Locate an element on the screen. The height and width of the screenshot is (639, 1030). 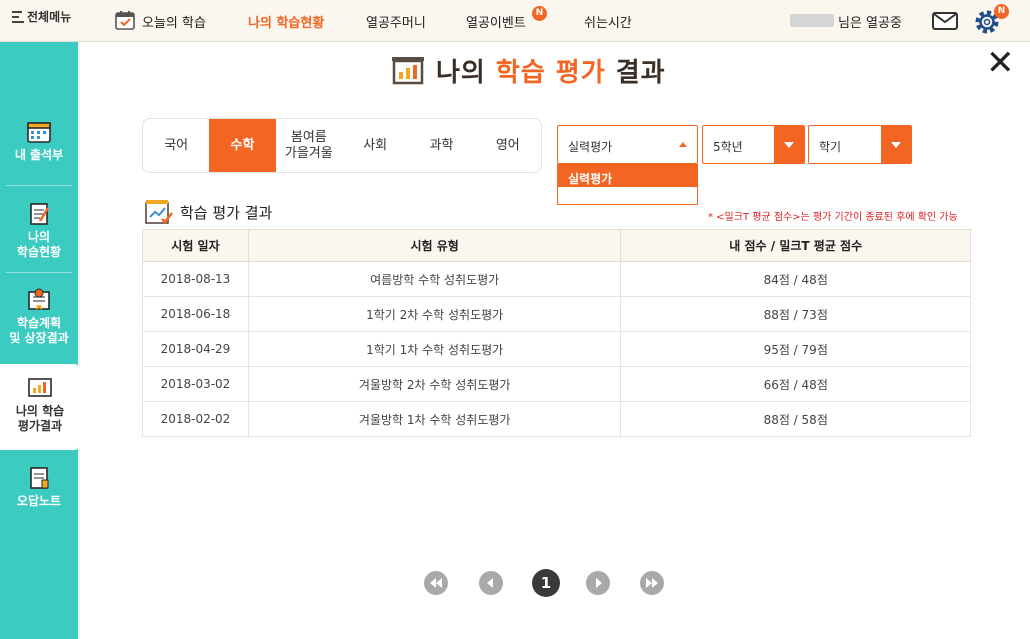
sidebar-item-attendance: 내 출석부 is located at coordinates (39, 141).